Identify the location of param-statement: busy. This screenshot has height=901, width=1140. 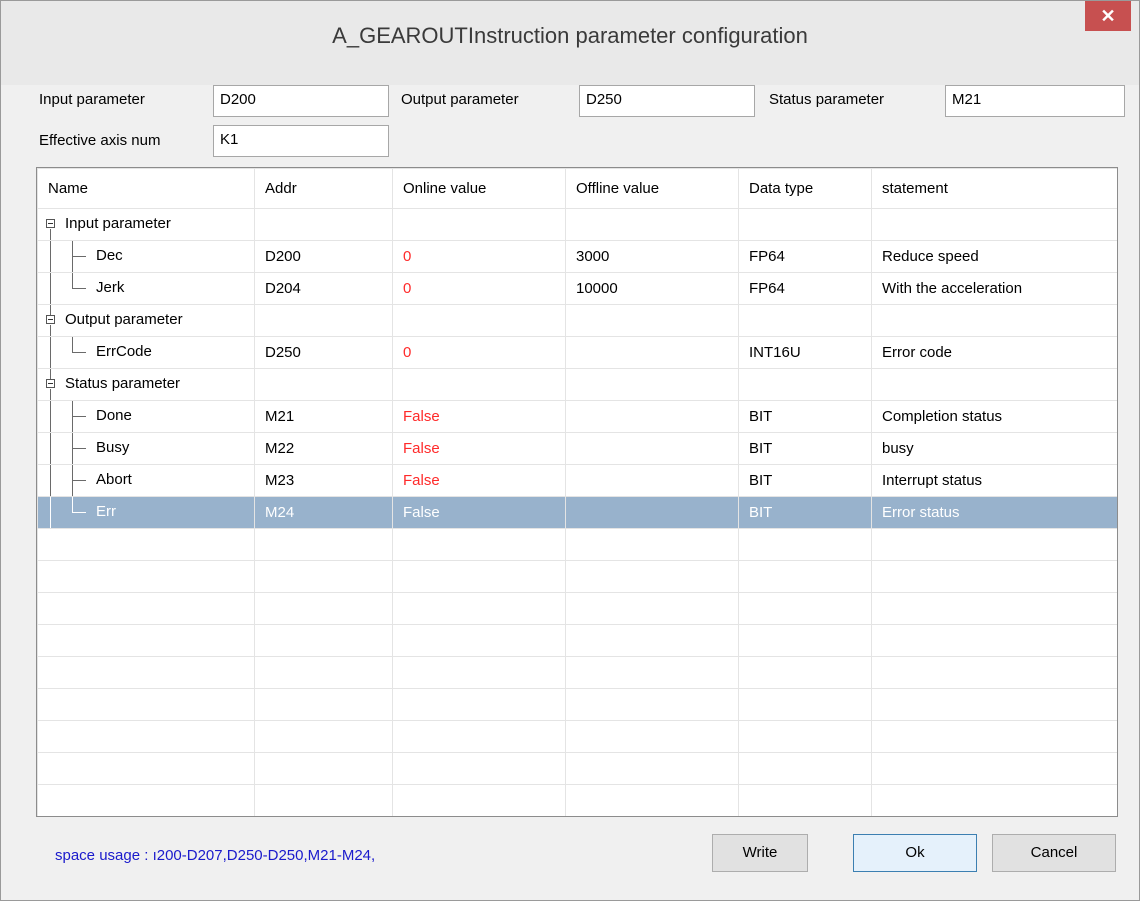
(994, 448).